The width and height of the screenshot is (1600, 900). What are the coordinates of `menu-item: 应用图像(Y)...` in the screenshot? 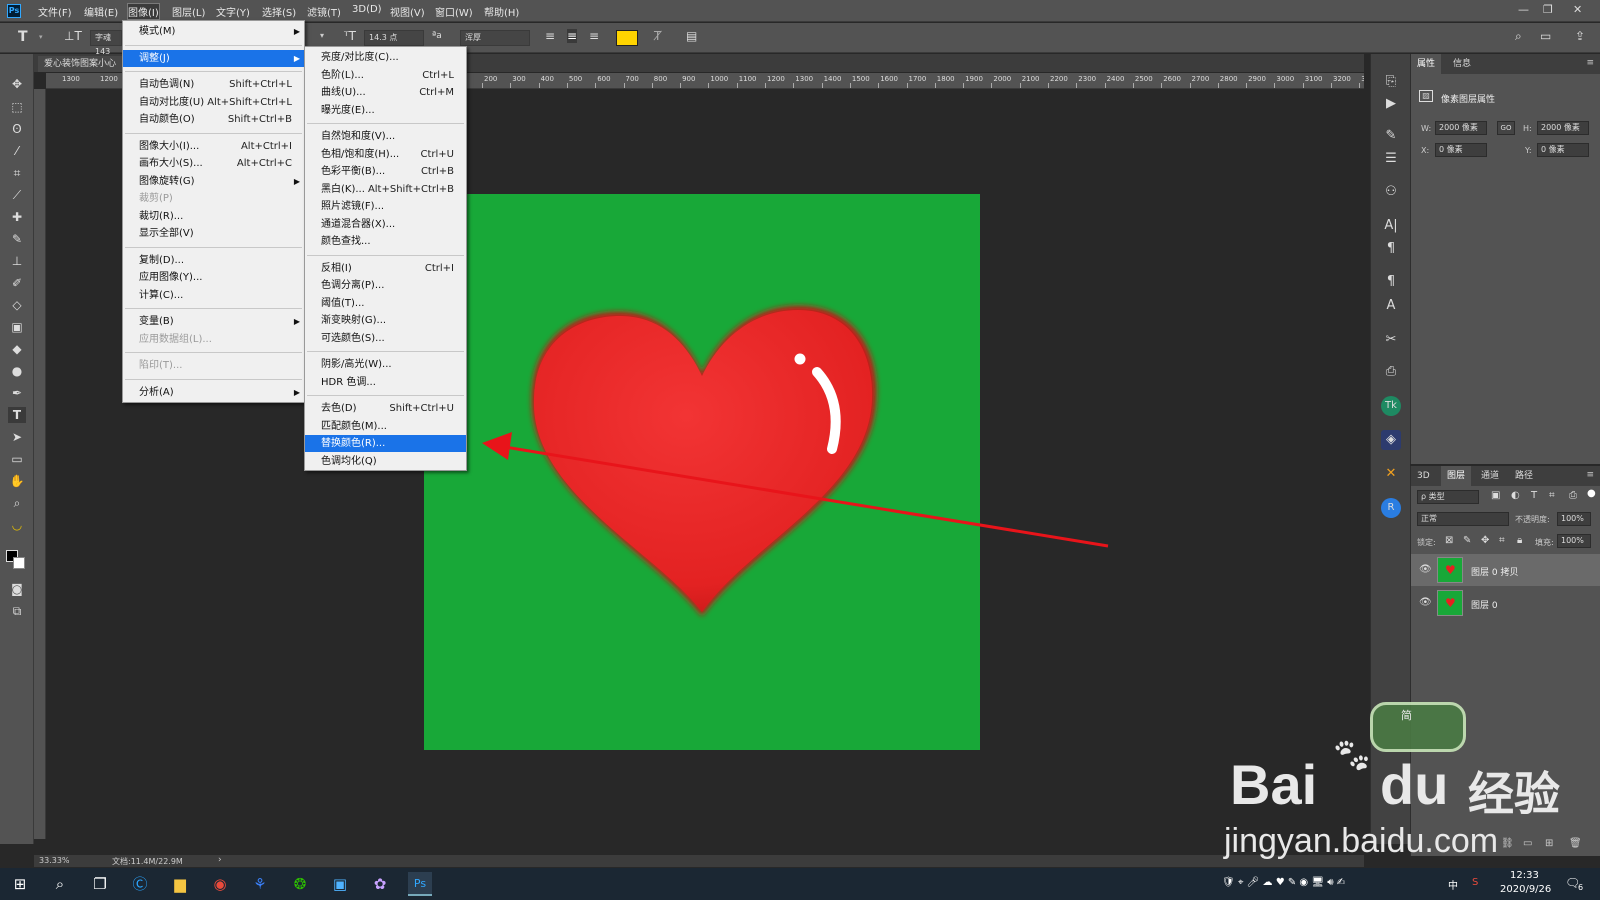 It's located at (213, 277).